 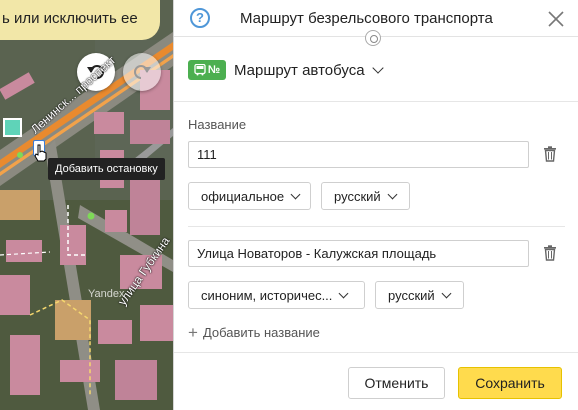 I want to click on redo-icon, so click(x=142, y=72).